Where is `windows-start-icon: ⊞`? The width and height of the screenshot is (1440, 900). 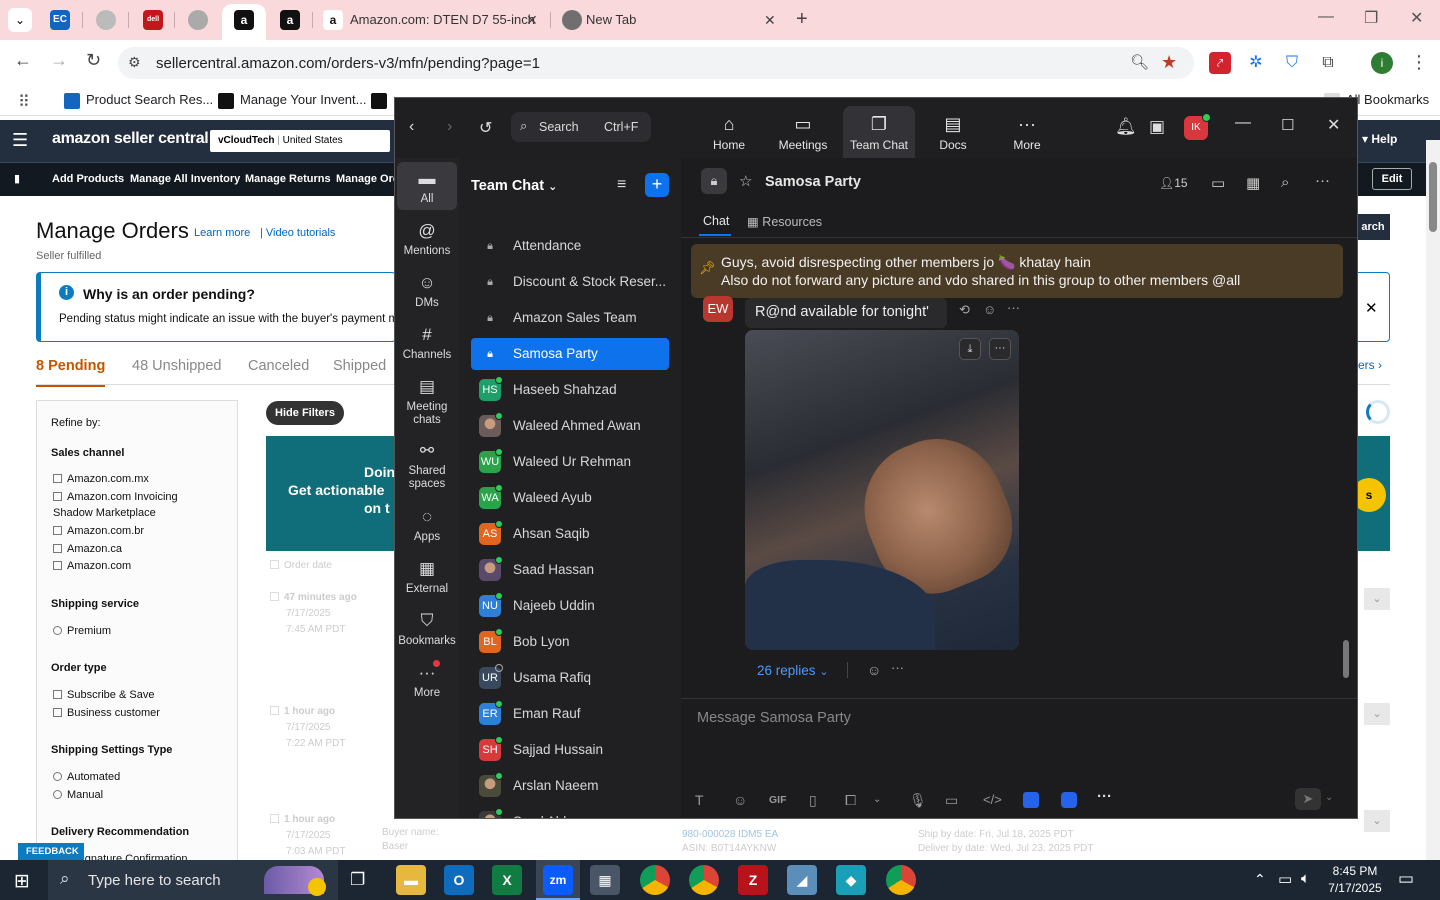 windows-start-icon: ⊞ is located at coordinates (22, 881).